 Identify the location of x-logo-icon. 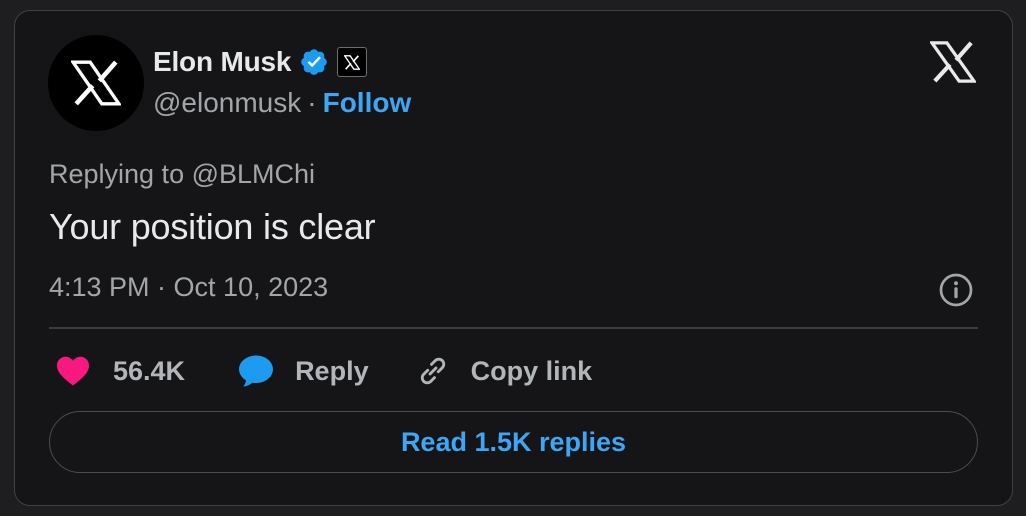
(953, 62).